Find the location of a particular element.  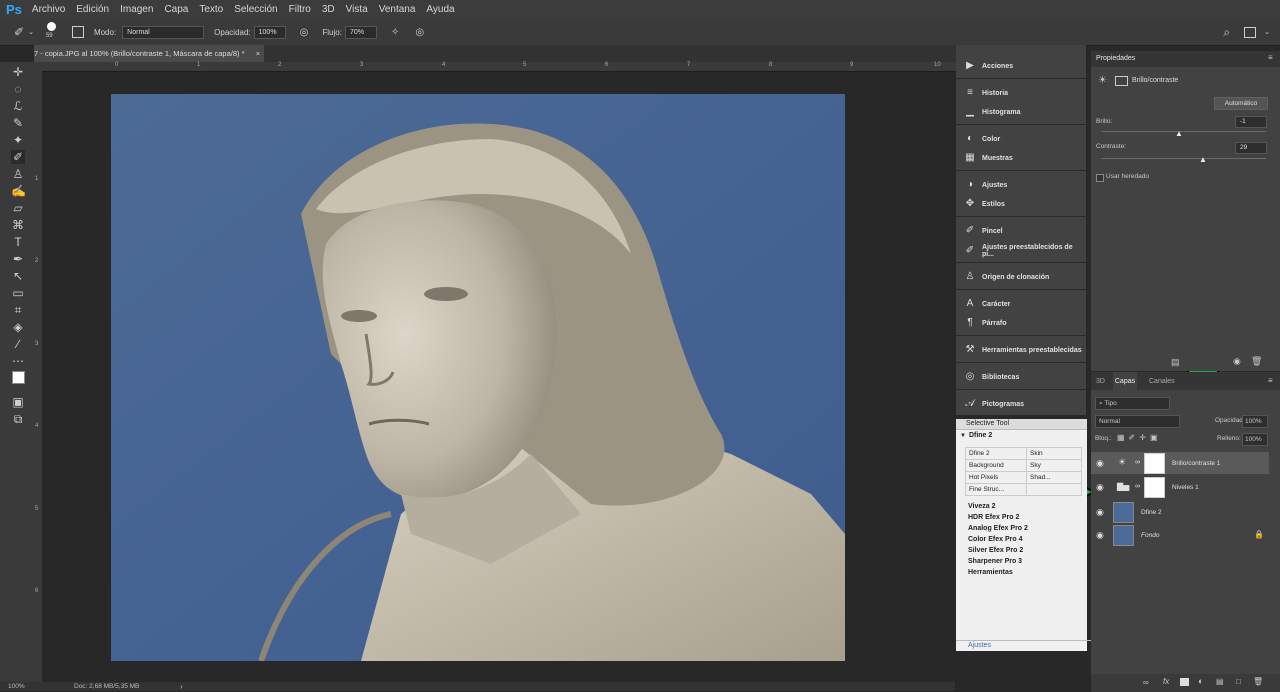

fx-icon: fx is located at coordinates (1166, 681).